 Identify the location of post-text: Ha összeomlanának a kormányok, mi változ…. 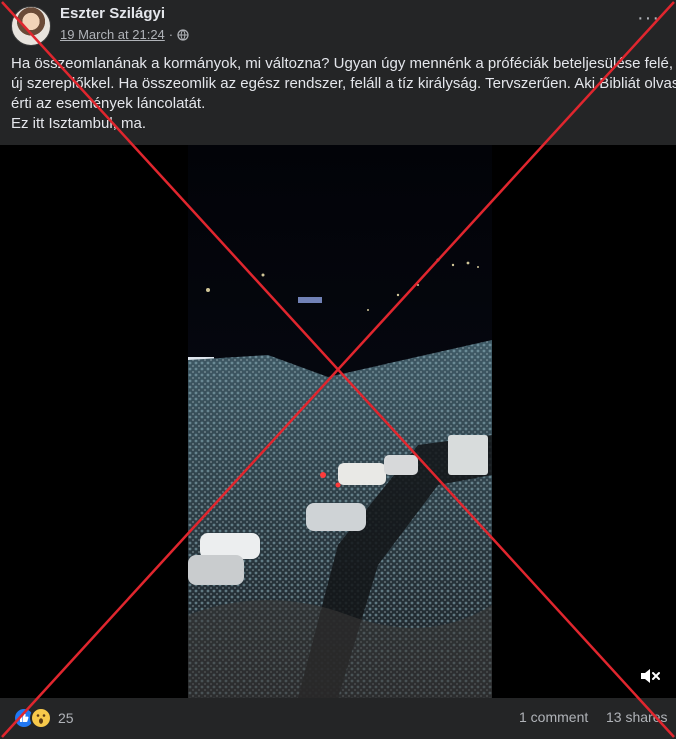
(343, 94).